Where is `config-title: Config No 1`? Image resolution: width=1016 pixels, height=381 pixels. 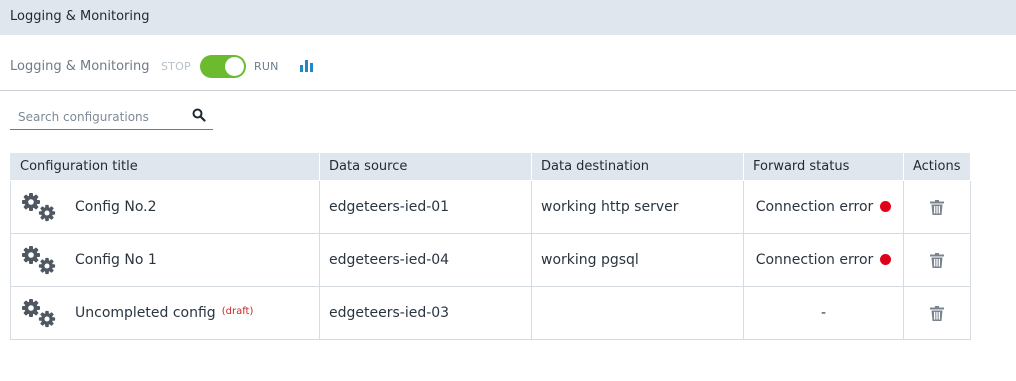
config-title: Config No 1 is located at coordinates (116, 260).